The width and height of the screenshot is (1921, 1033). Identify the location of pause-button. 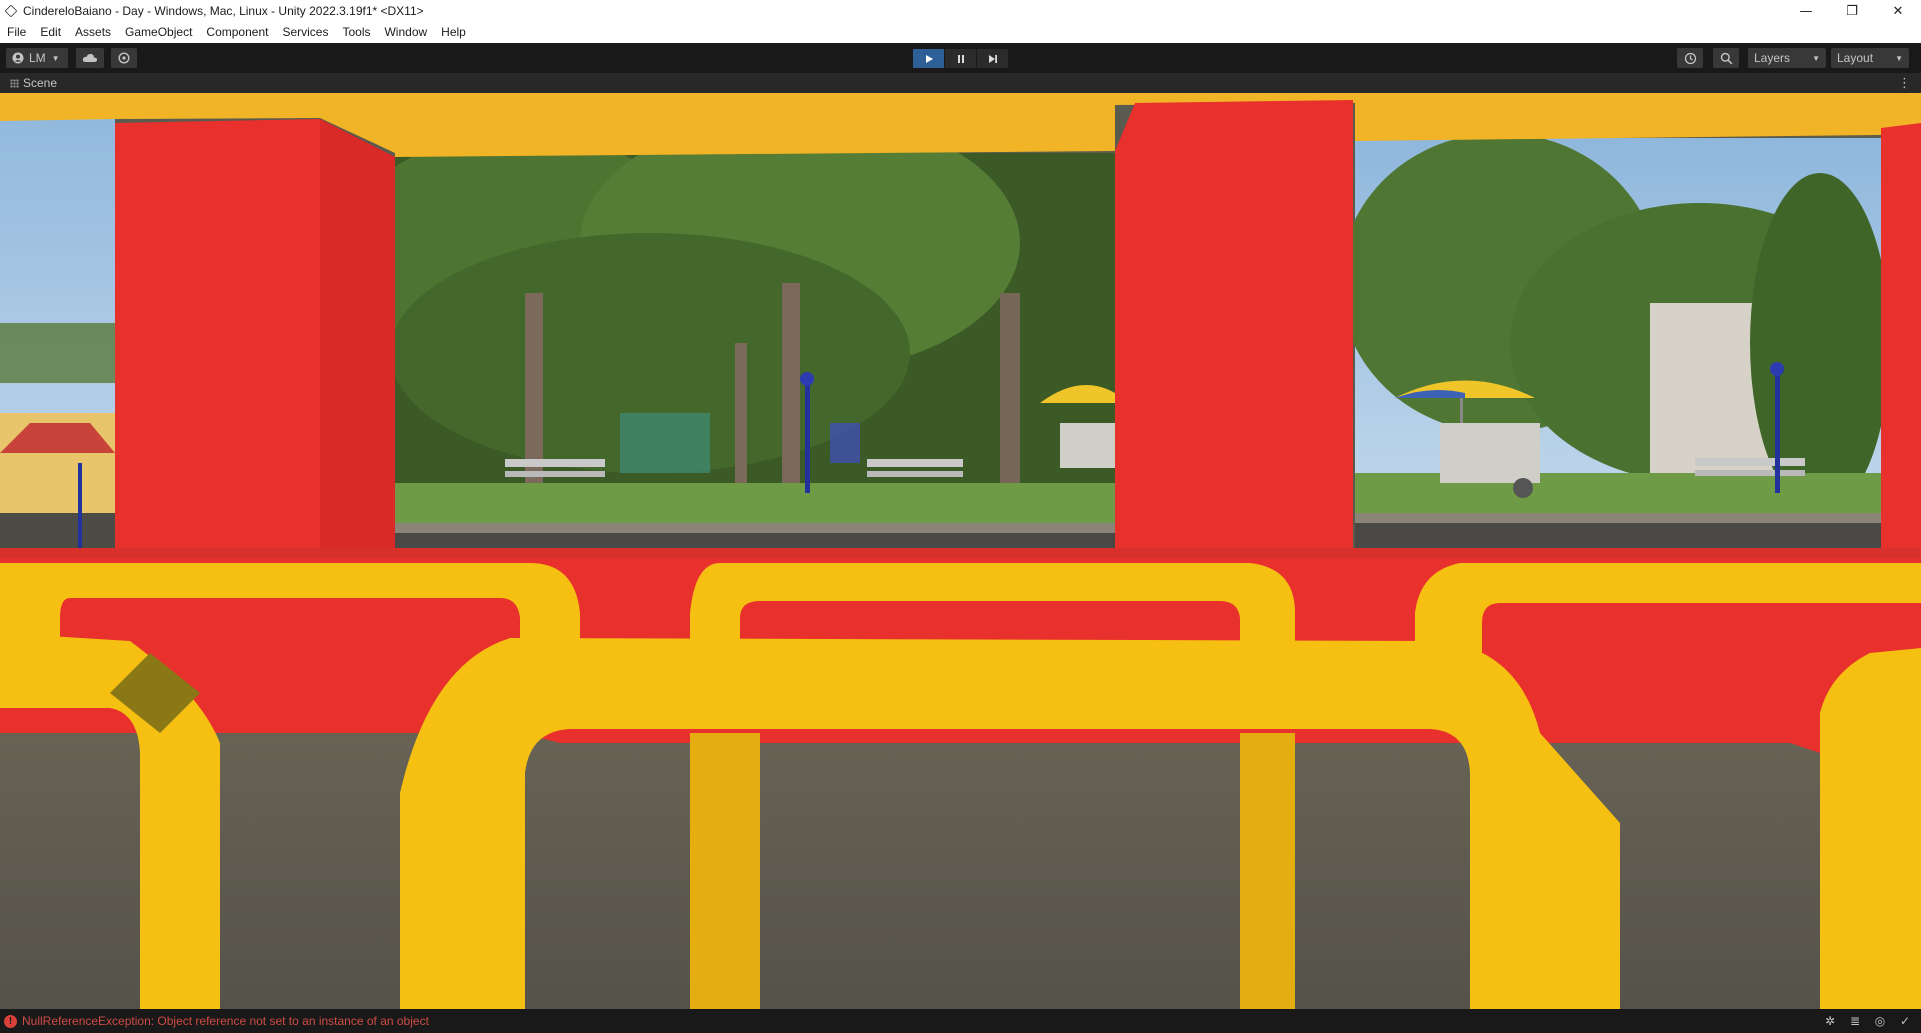
(960, 58).